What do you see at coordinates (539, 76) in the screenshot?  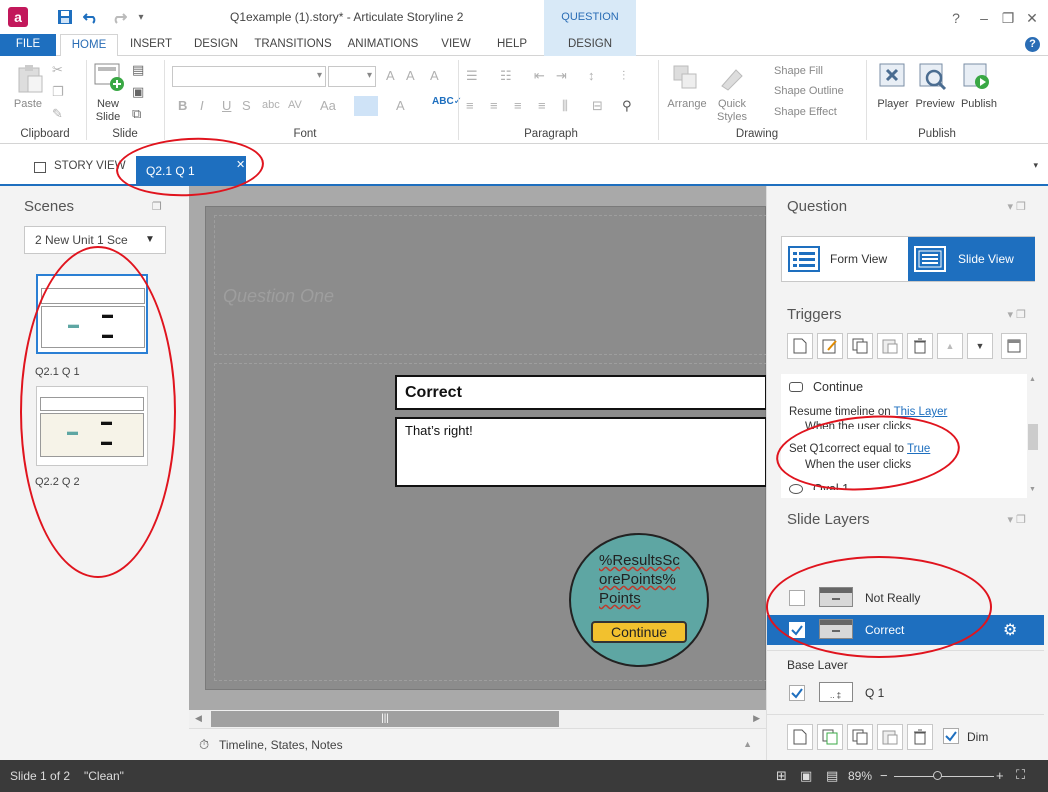 I see `decrease-indent-icon: ⇤` at bounding box center [539, 76].